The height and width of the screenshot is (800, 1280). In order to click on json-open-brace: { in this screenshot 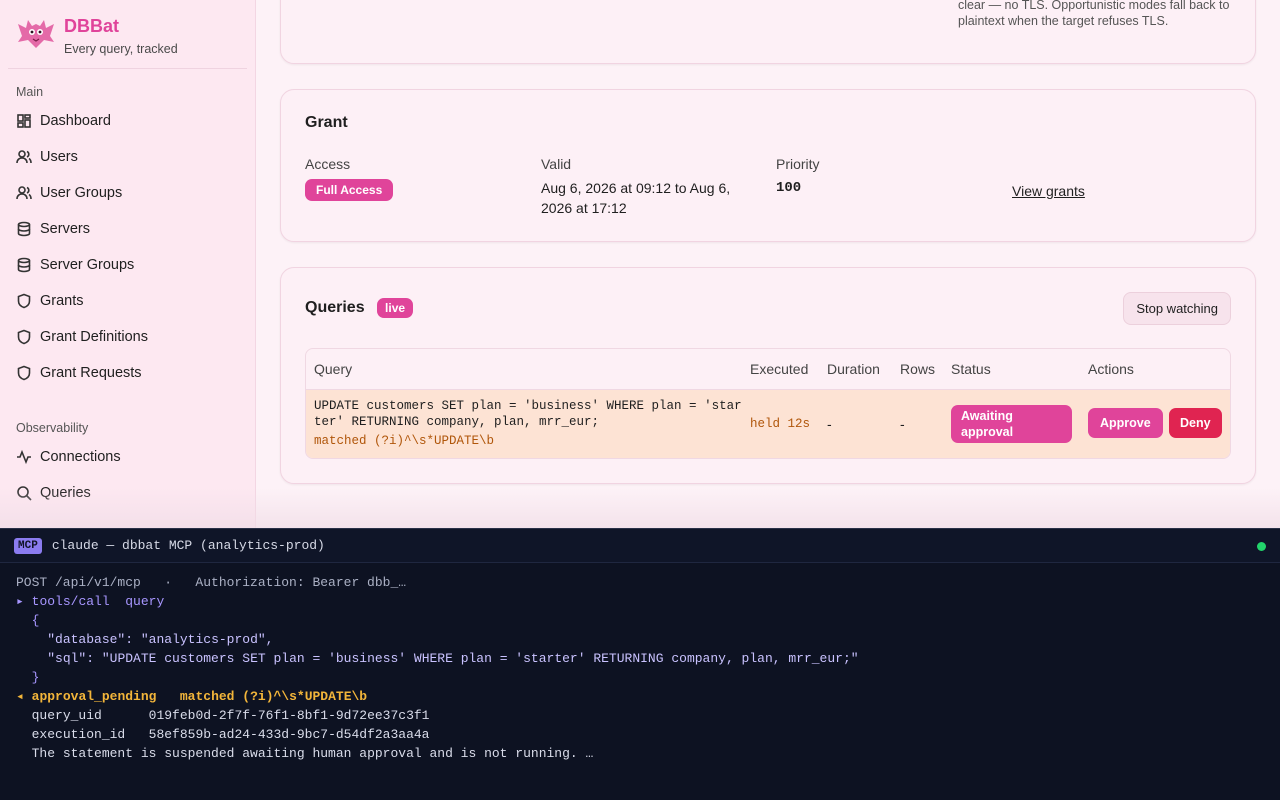, I will do `click(35, 620)`.